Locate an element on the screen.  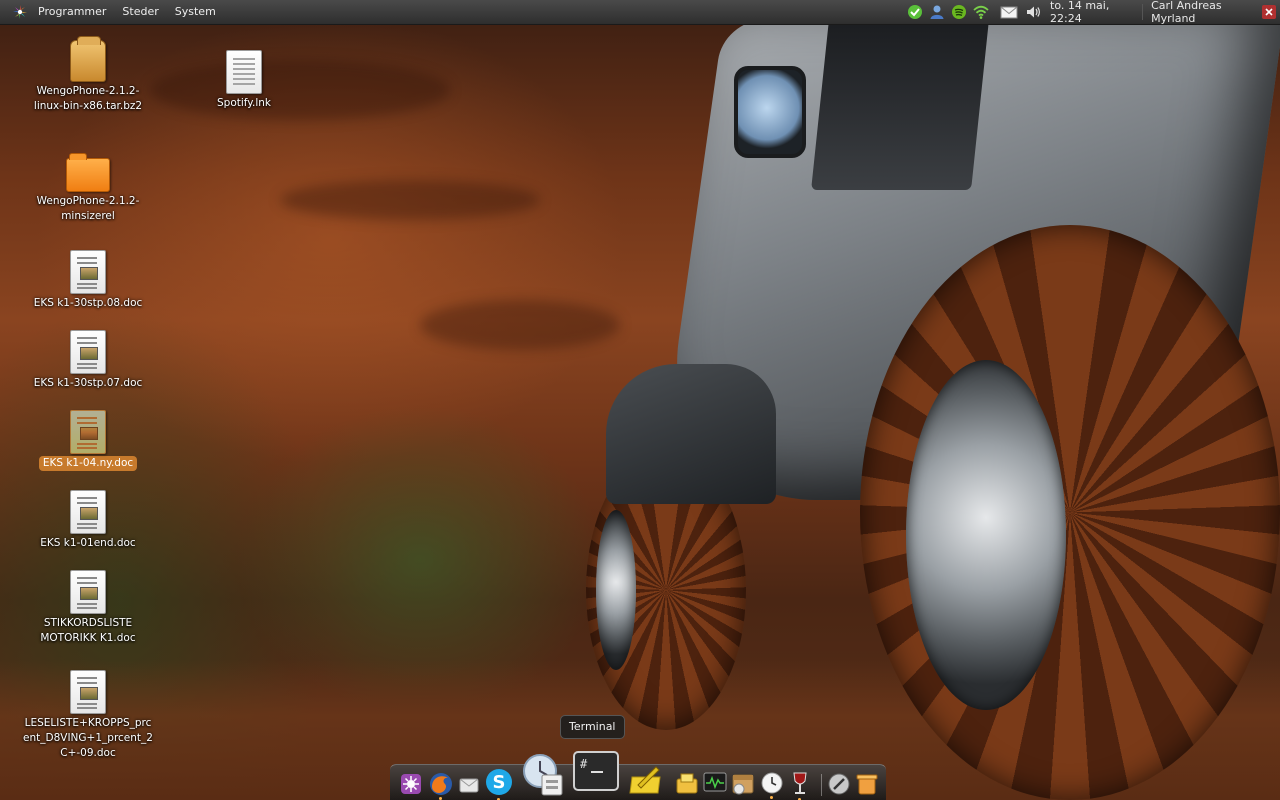
user-name-label: Carl Andreas Myrland is located at coordinates (1202, 12).